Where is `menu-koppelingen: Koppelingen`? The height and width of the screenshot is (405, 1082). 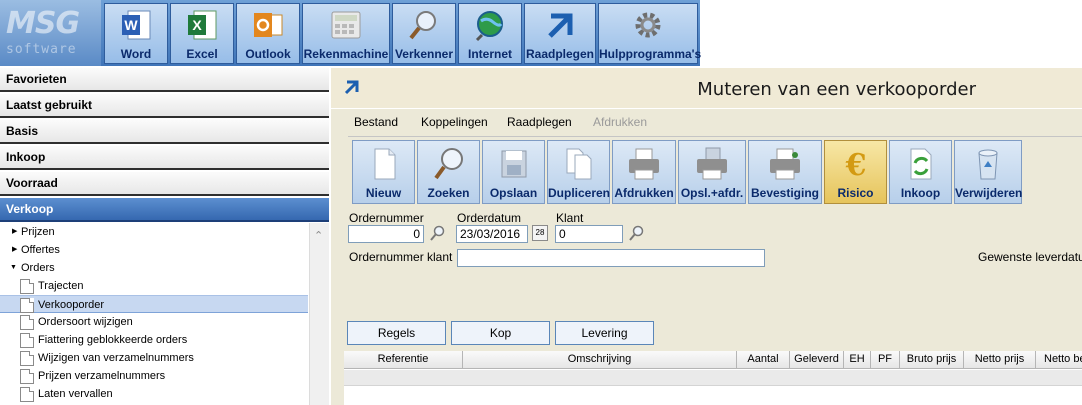
menu-koppelingen: Koppelingen is located at coordinates (454, 122).